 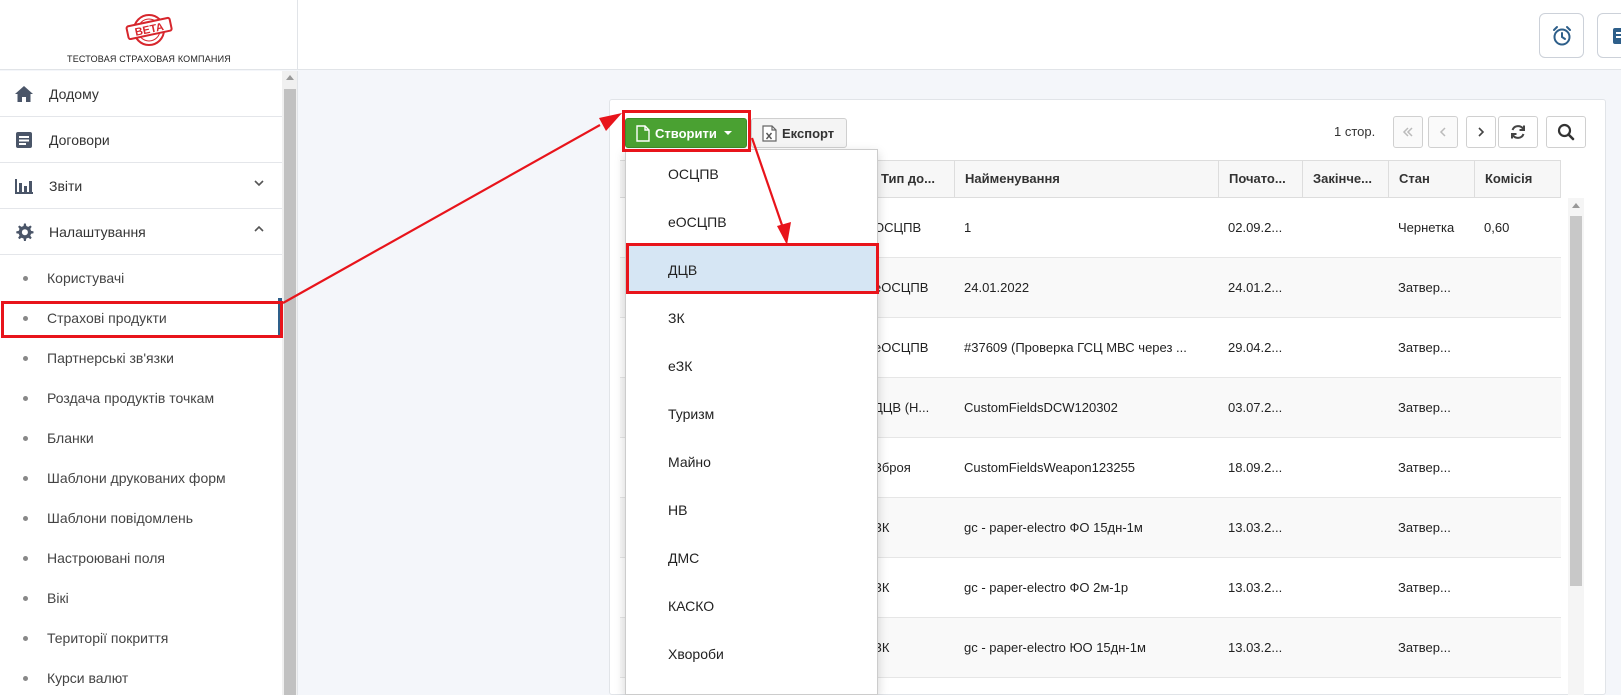 What do you see at coordinates (136, 478) in the screenshot?
I see `sidebar-subitem-label: Шаблони друкованих форм` at bounding box center [136, 478].